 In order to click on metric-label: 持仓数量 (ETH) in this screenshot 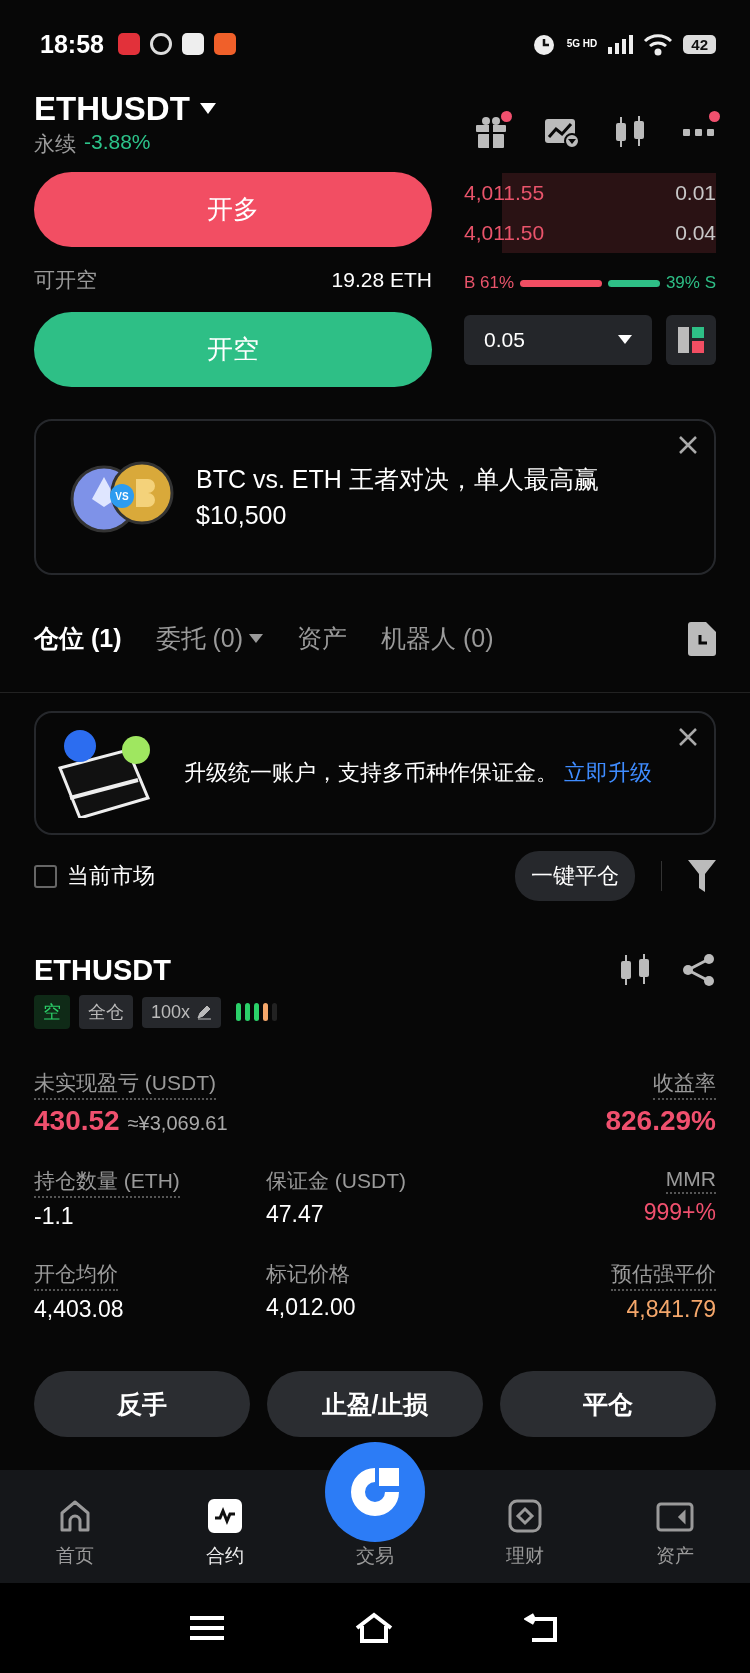, I will do `click(107, 1182)`.